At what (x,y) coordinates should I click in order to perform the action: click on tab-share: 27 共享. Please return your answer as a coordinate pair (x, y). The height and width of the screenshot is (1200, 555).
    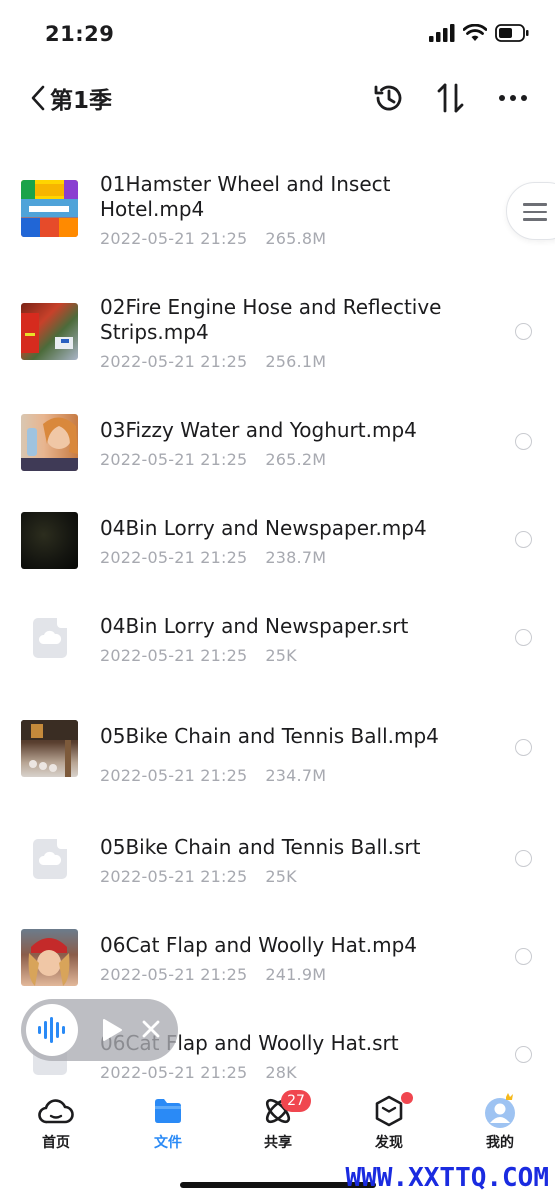
    Looking at the image, I should click on (278, 1121).